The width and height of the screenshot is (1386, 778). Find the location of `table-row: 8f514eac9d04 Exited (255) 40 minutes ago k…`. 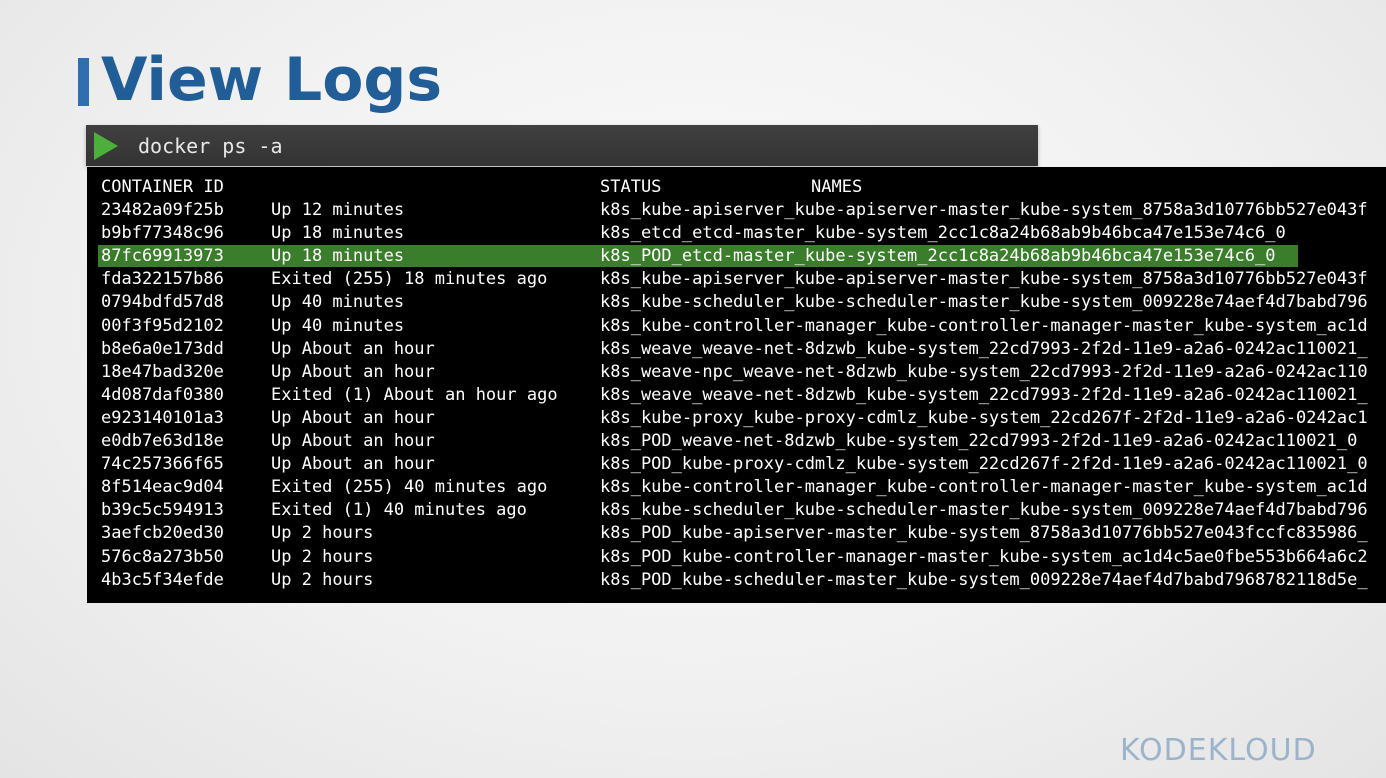

table-row: 8f514eac9d04 Exited (255) 40 minutes ago k… is located at coordinates (736, 487).